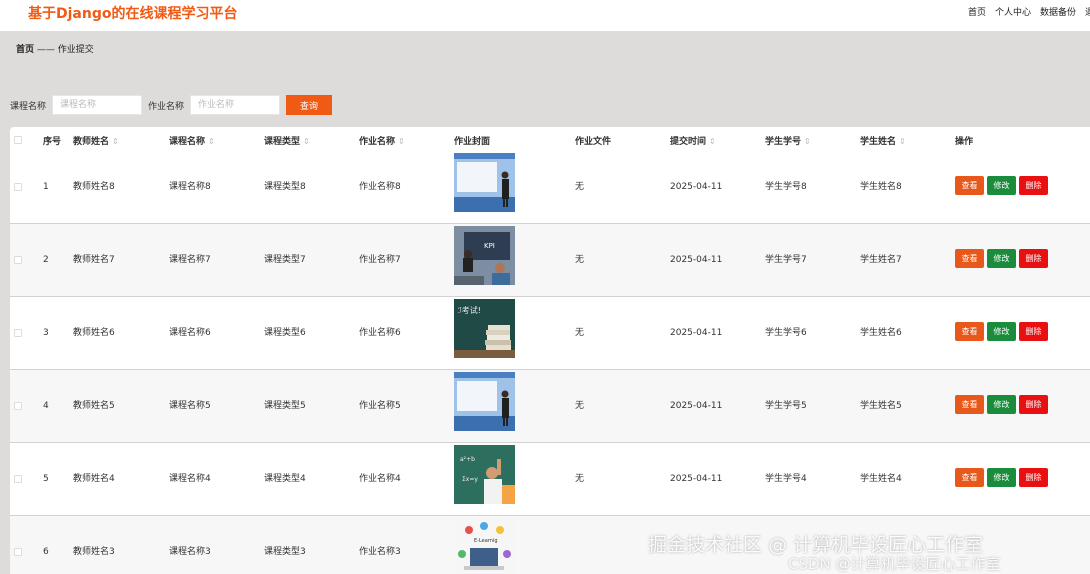  I want to click on homework-name-input, so click(235, 105).